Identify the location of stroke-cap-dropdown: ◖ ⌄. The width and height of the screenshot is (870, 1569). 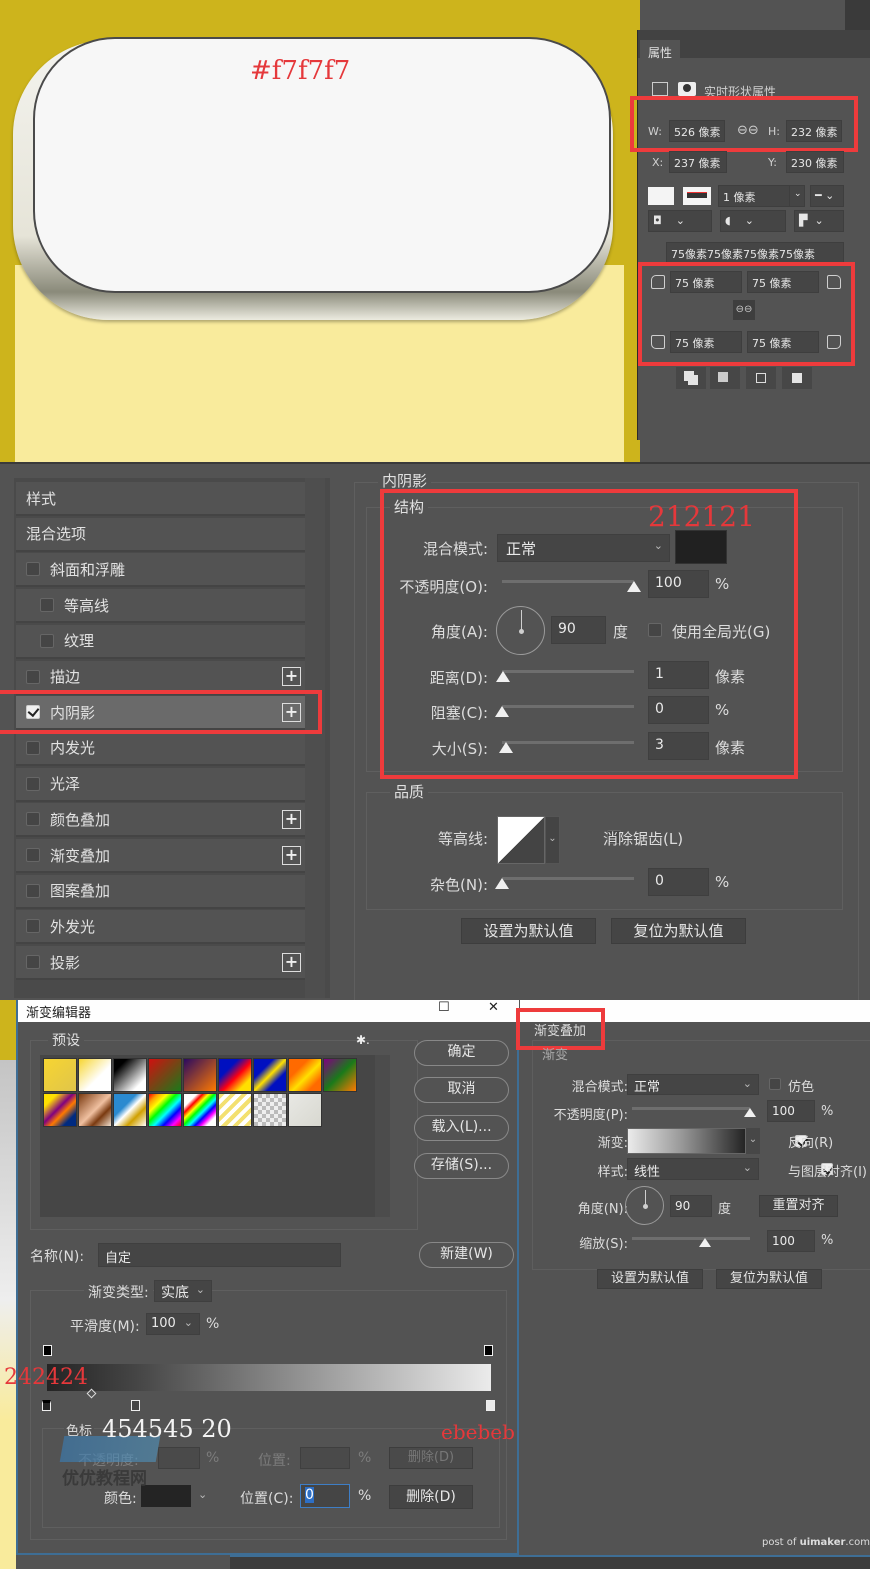
(753, 221).